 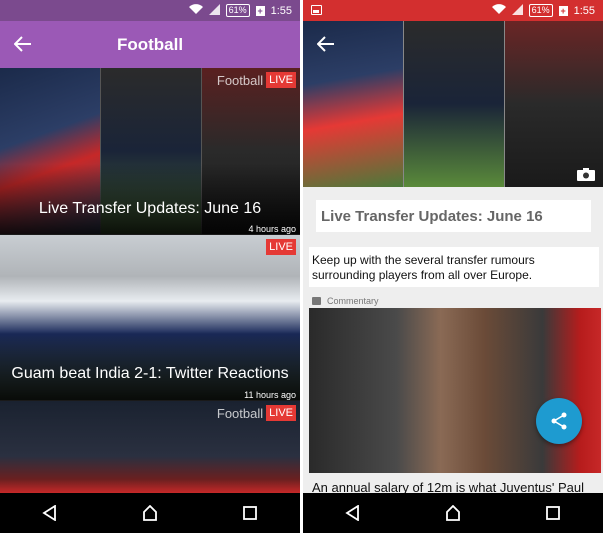 I want to click on article-card: Football LIVE, so click(x=150, y=447).